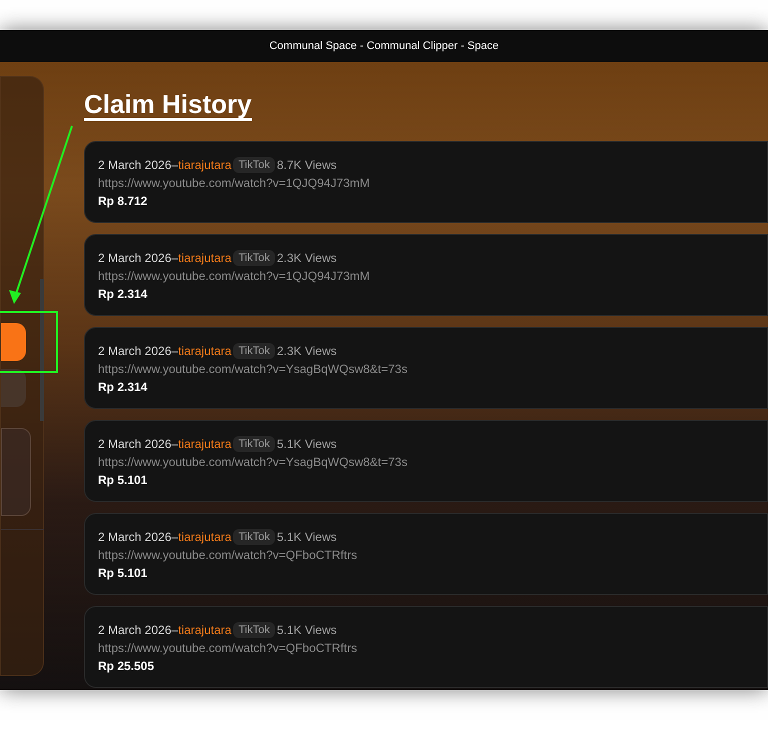 This screenshot has height=750, width=768. Describe the element at coordinates (29, 342) in the screenshot. I see `highlight-frame` at that location.